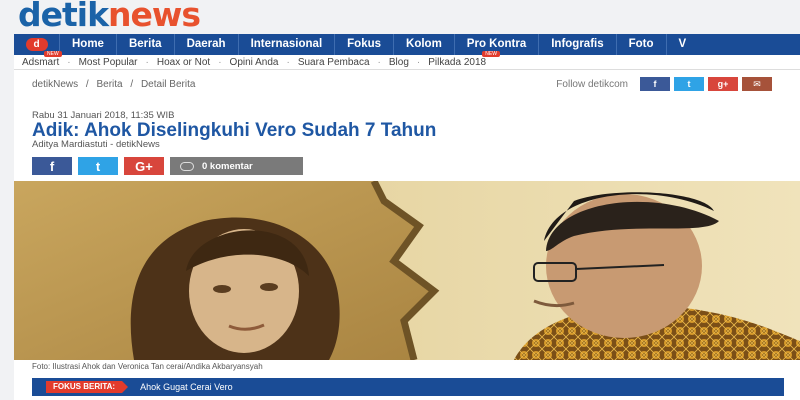 The width and height of the screenshot is (800, 400). What do you see at coordinates (757, 84) in the screenshot?
I see `follow-mail-icon: ✉` at bounding box center [757, 84].